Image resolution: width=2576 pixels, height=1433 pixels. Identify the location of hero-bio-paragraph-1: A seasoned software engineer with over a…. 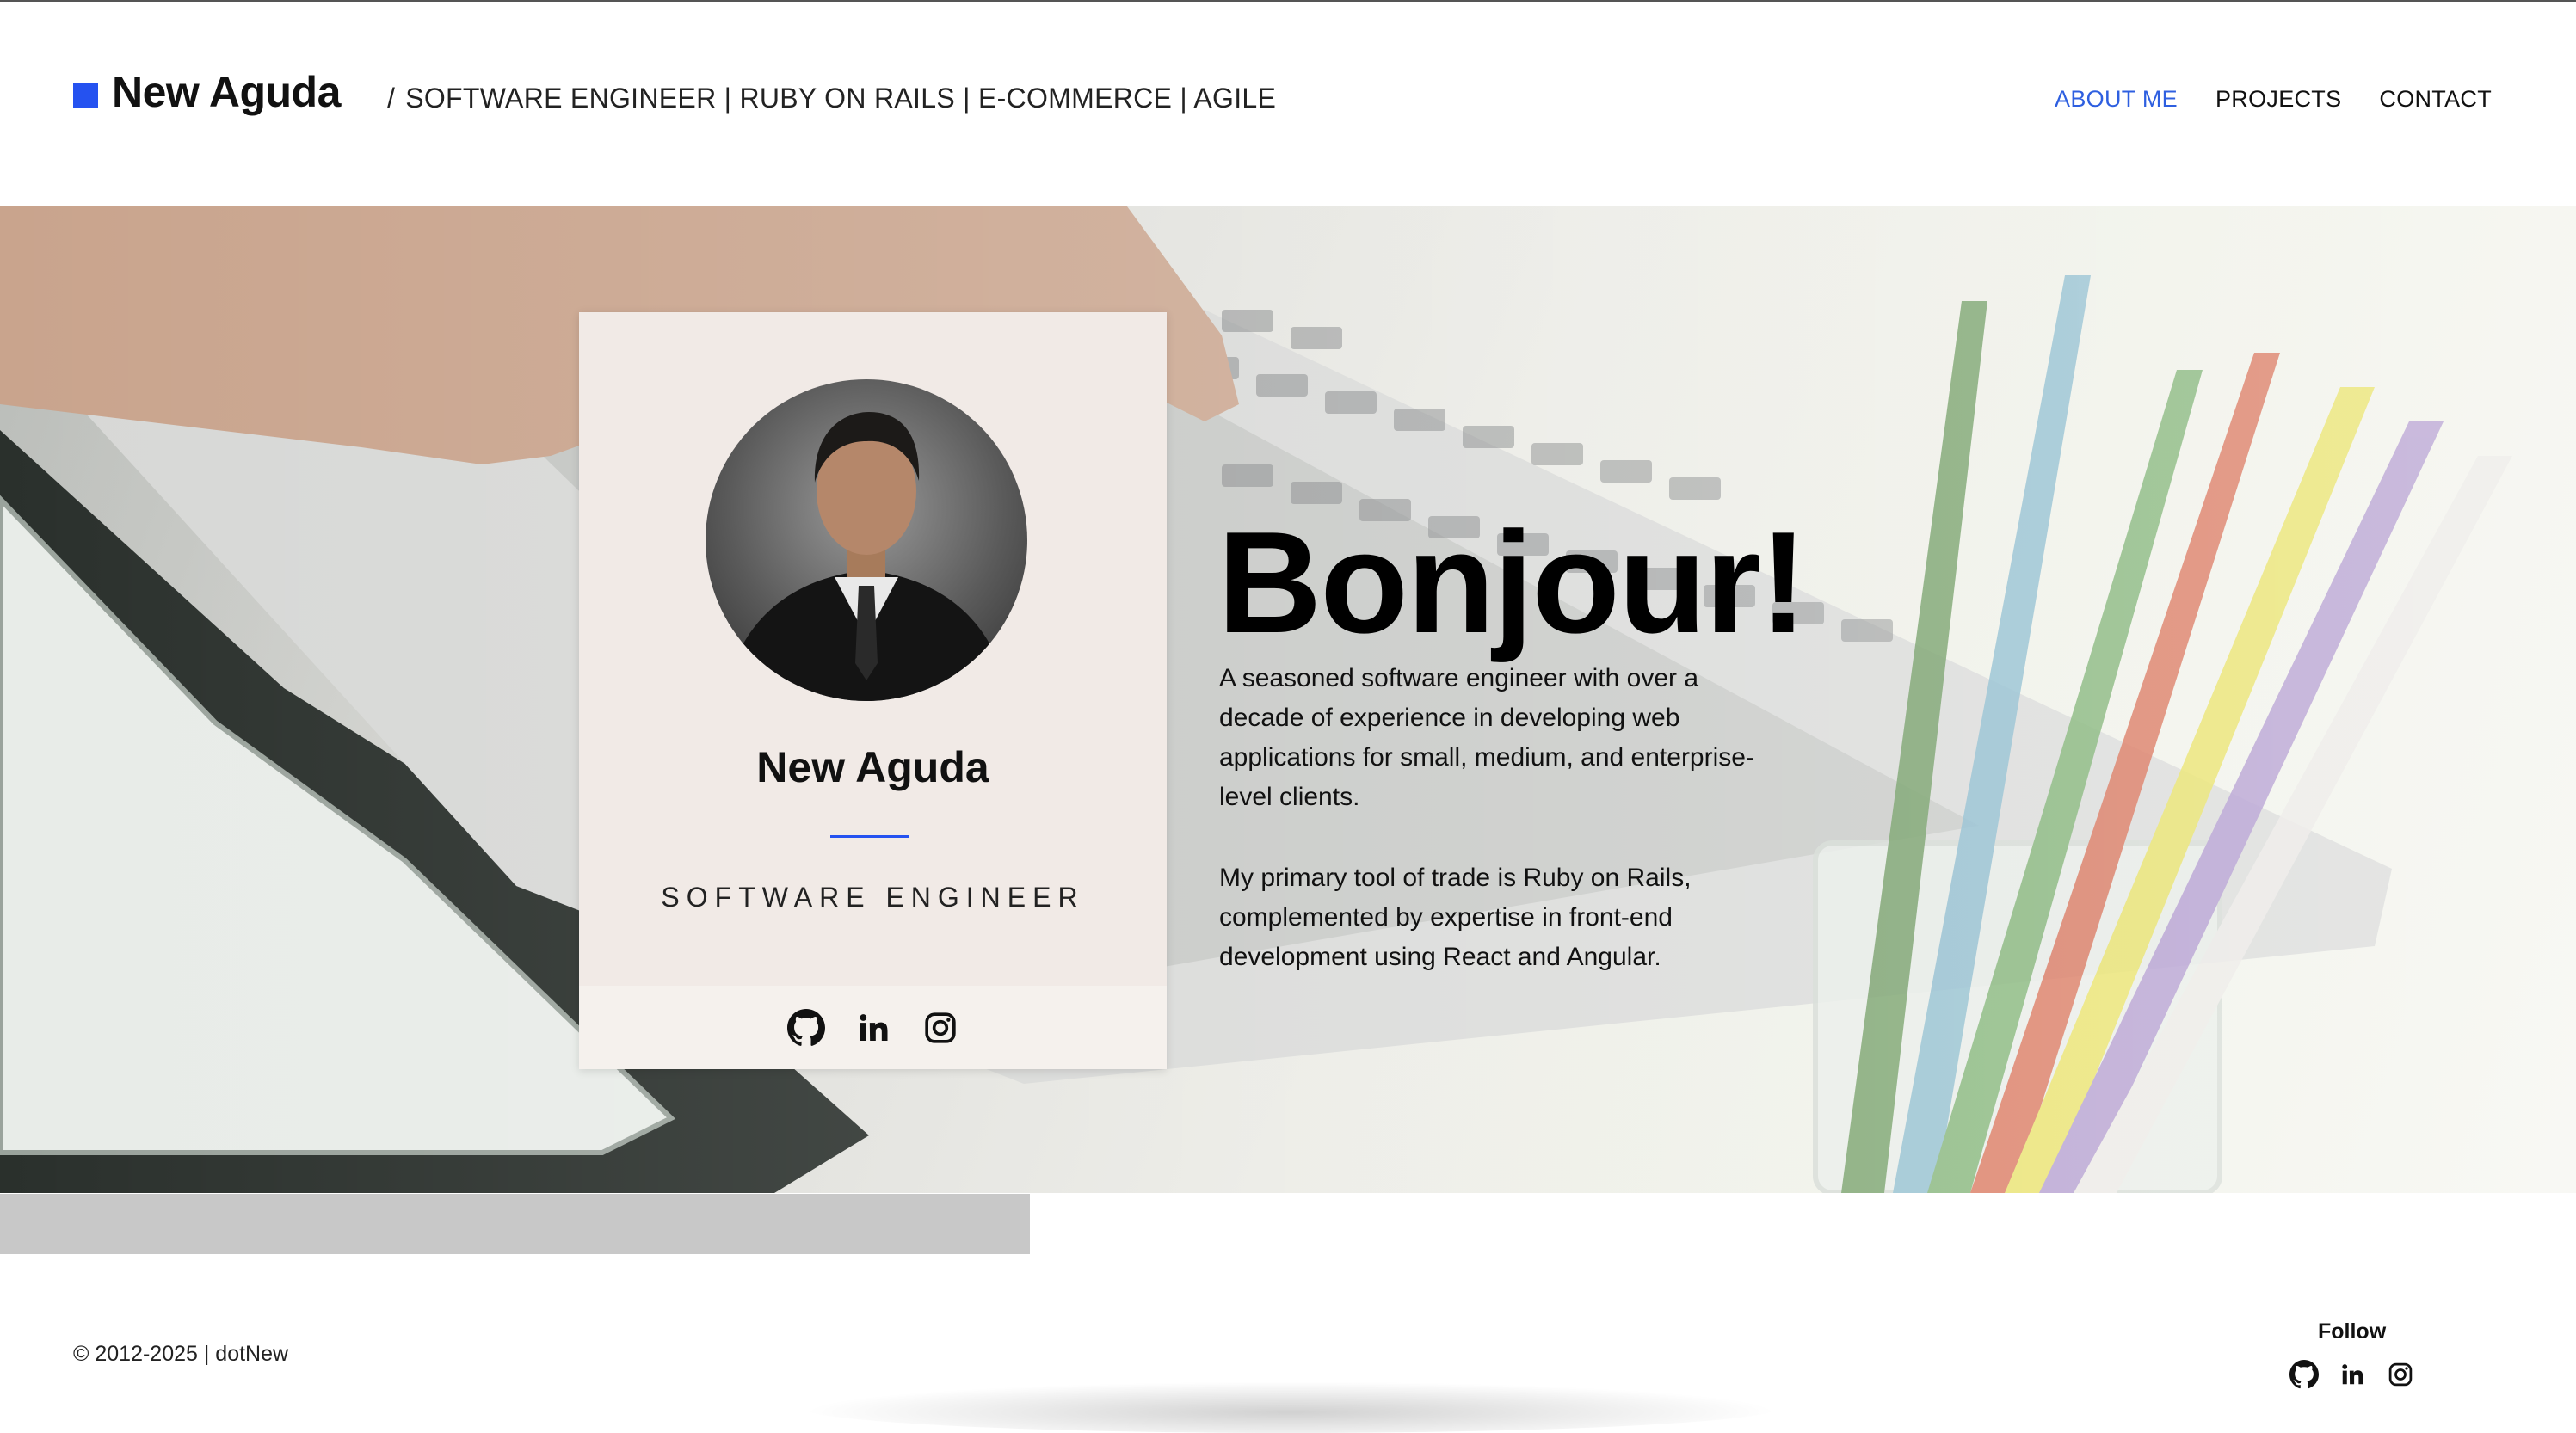
(1486, 737).